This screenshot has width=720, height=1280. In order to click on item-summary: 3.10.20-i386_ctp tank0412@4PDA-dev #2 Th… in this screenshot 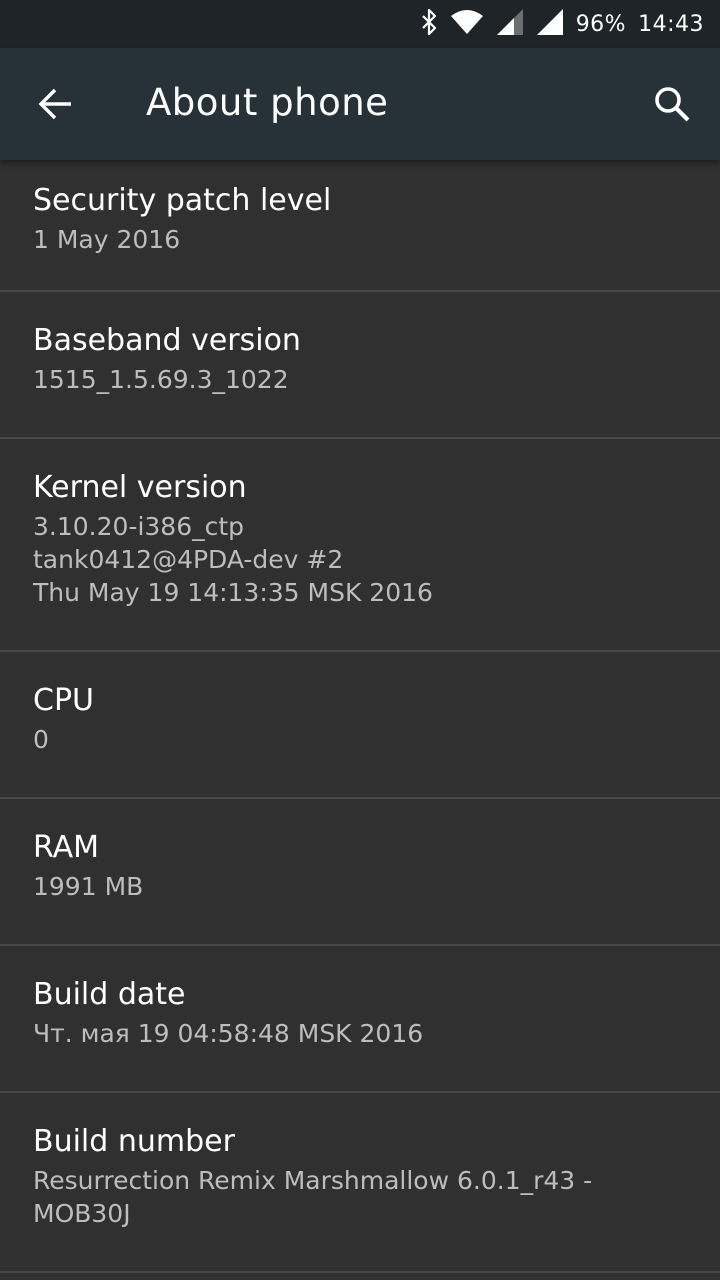, I will do `click(233, 559)`.